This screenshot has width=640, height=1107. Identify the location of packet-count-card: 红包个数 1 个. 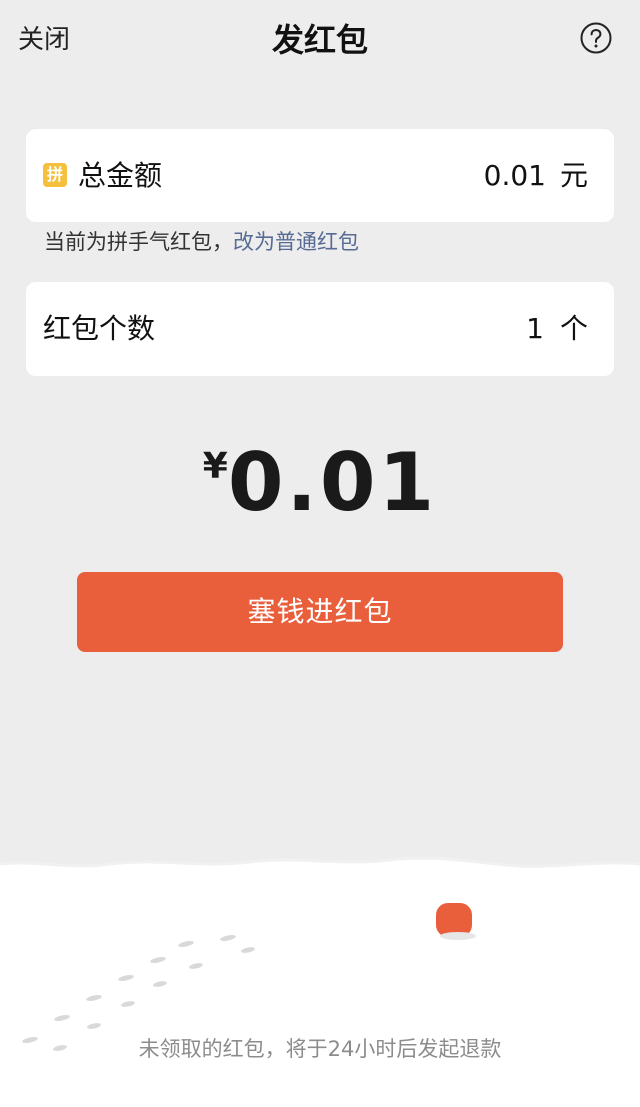
(320, 329).